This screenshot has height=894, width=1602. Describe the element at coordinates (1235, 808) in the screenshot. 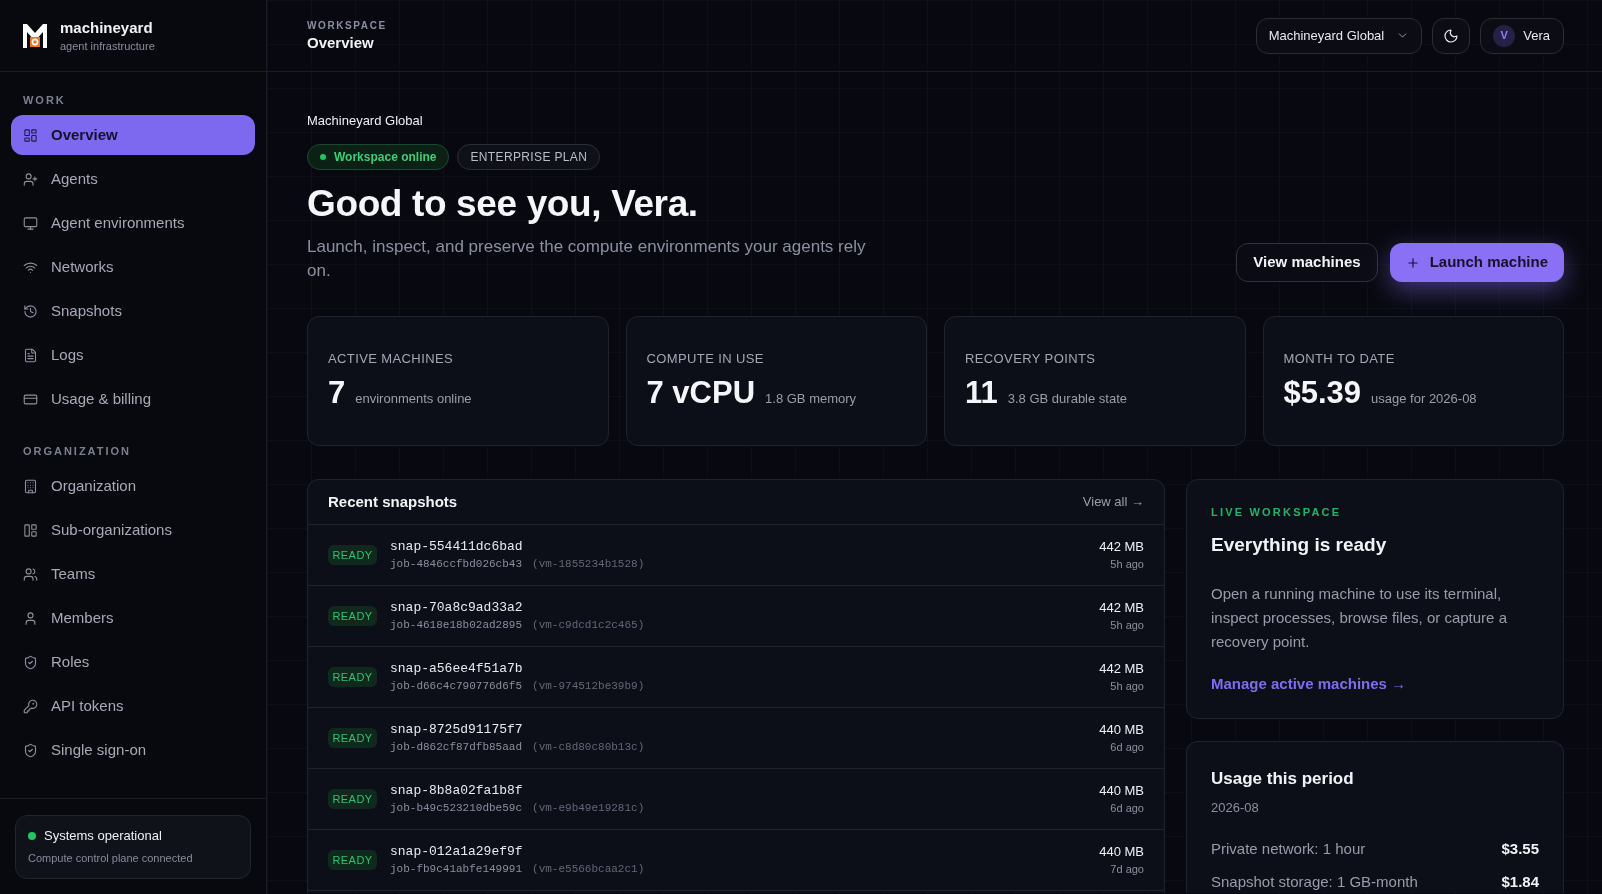

I see `usage-period: 2026-08` at that location.